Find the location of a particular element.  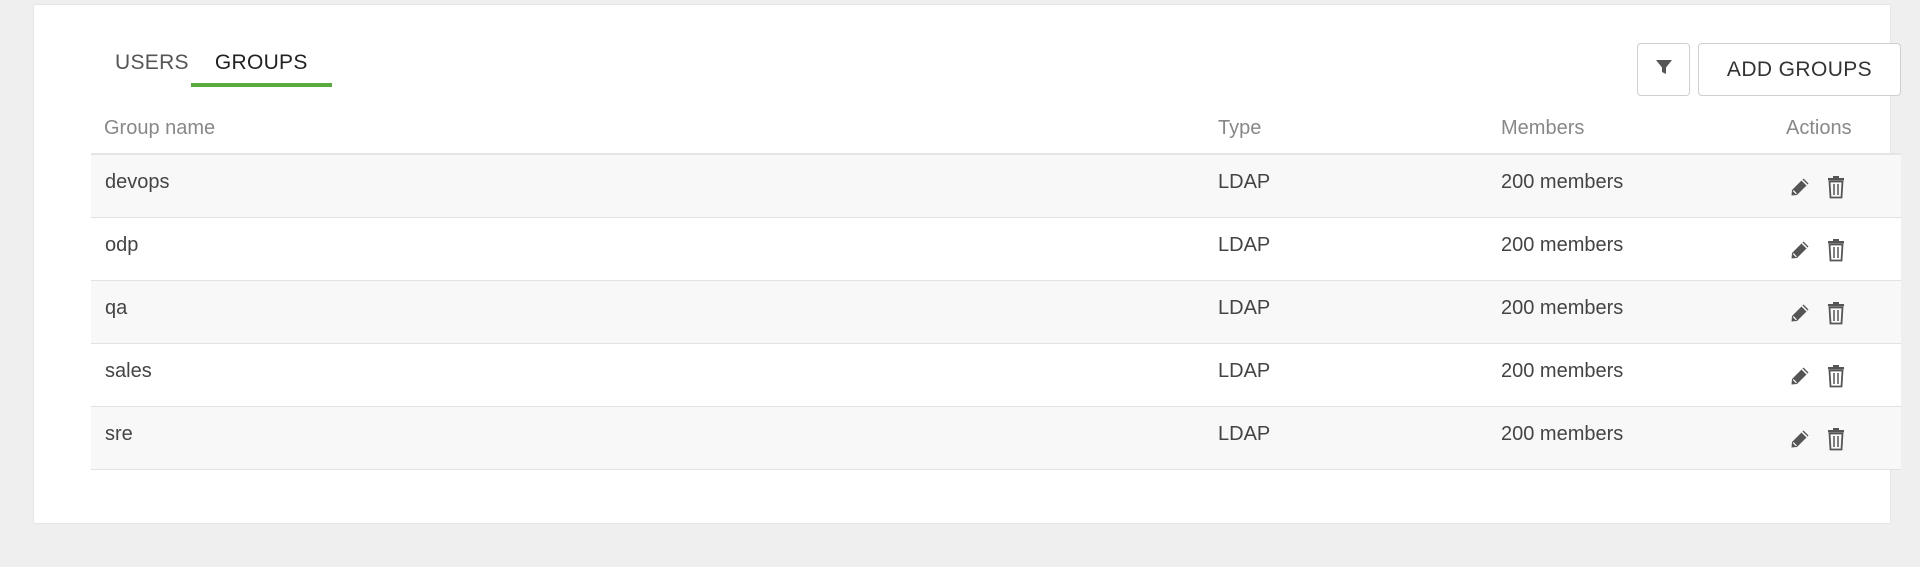

tab-bar: USERS GROUPS is located at coordinates (206, 69).